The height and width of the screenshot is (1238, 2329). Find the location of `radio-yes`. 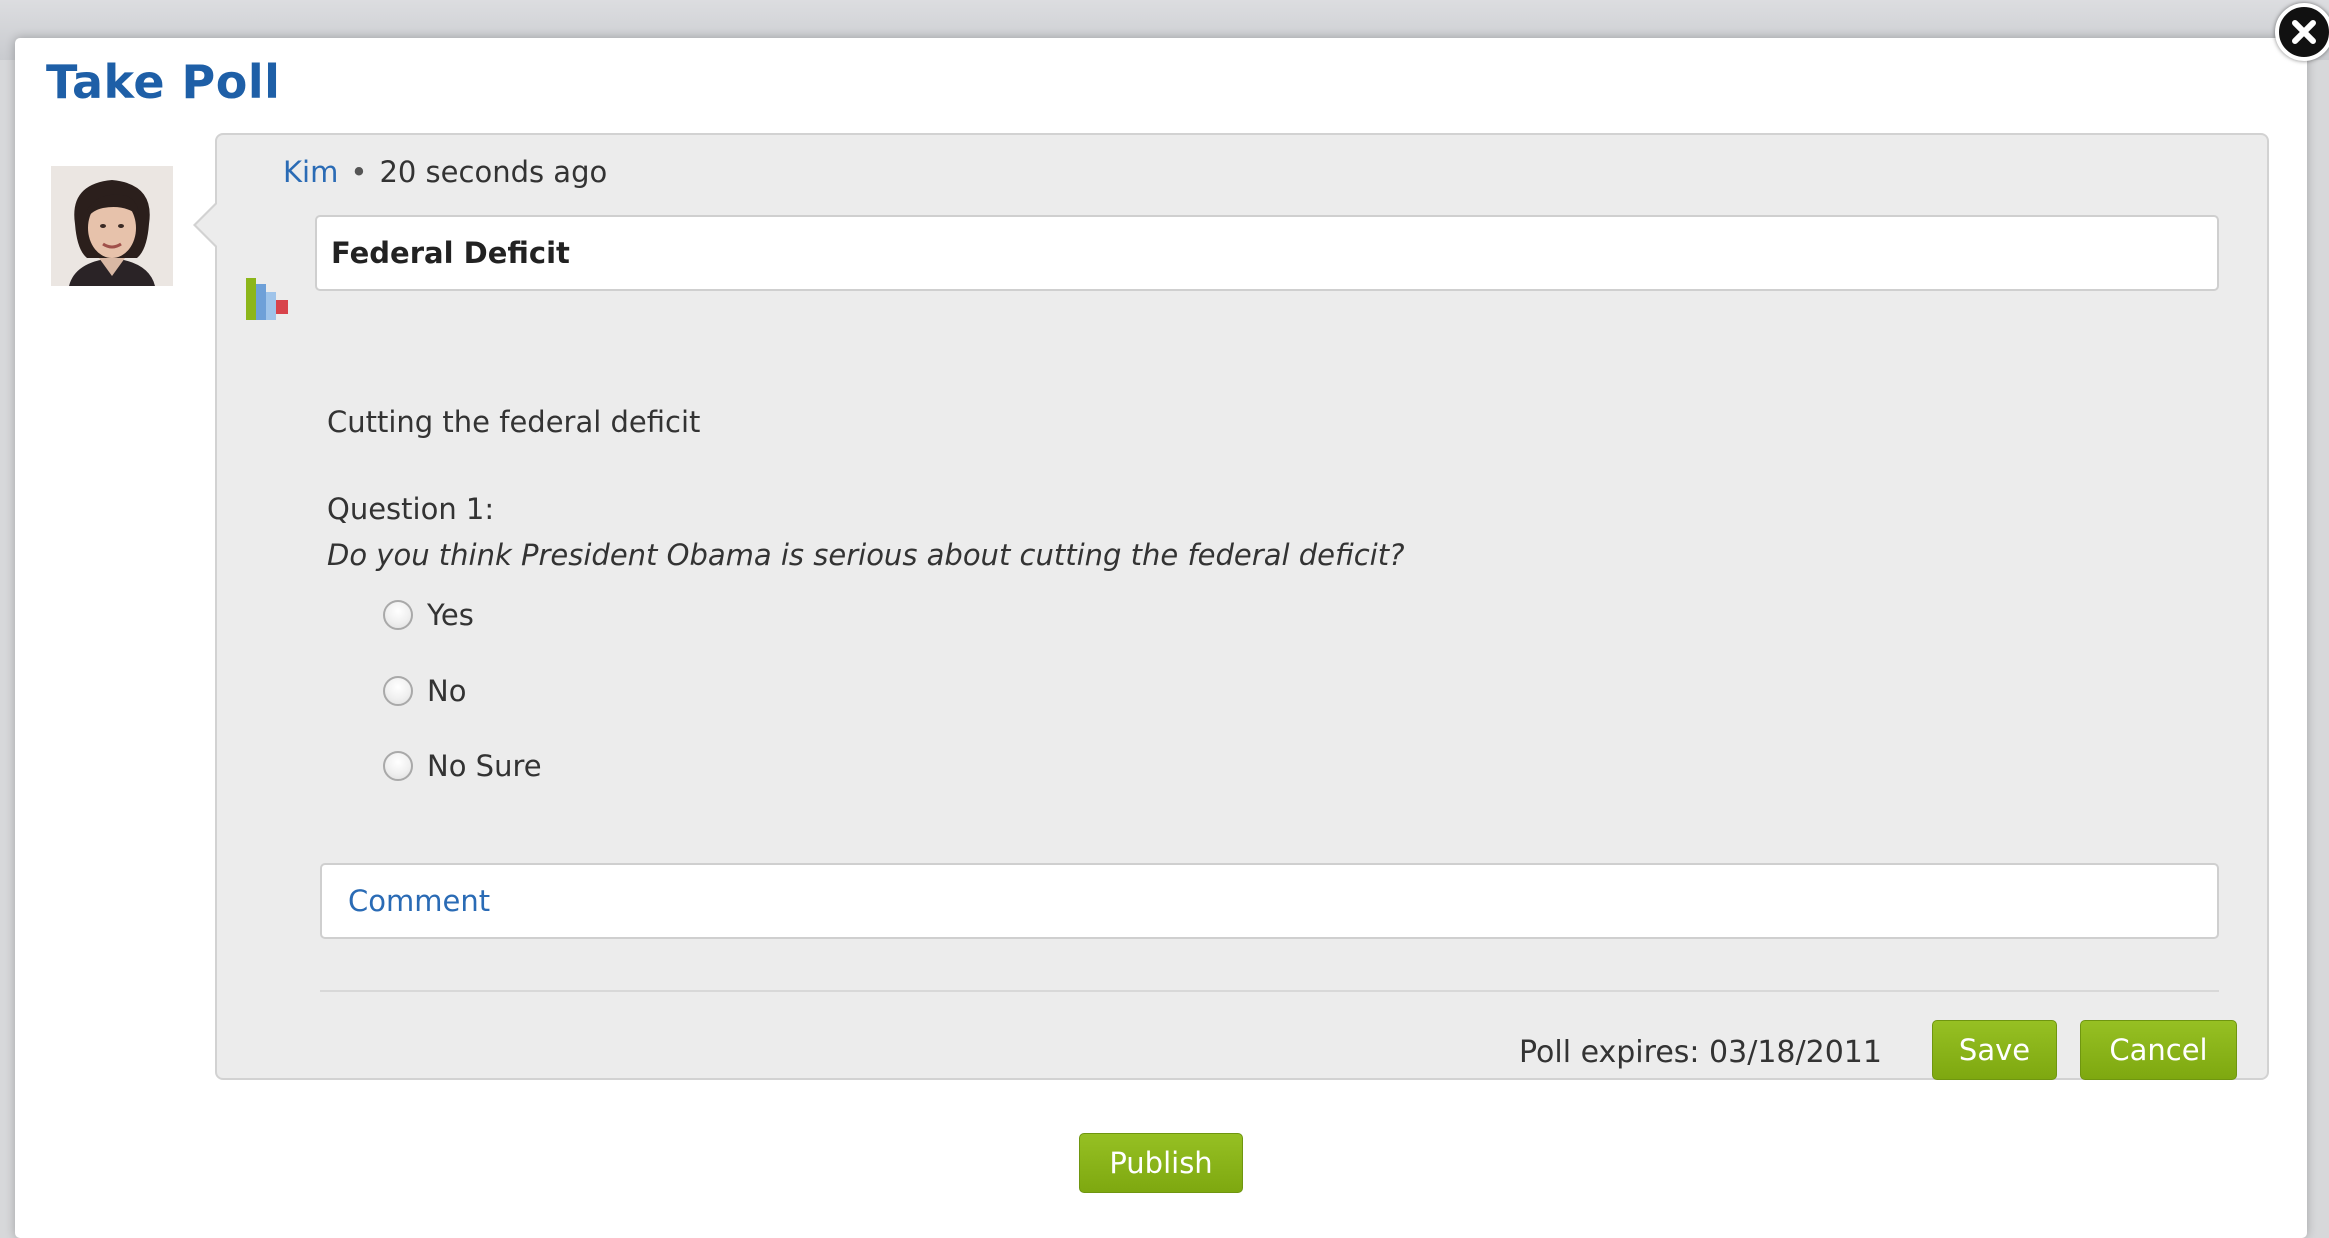

radio-yes is located at coordinates (398, 615).